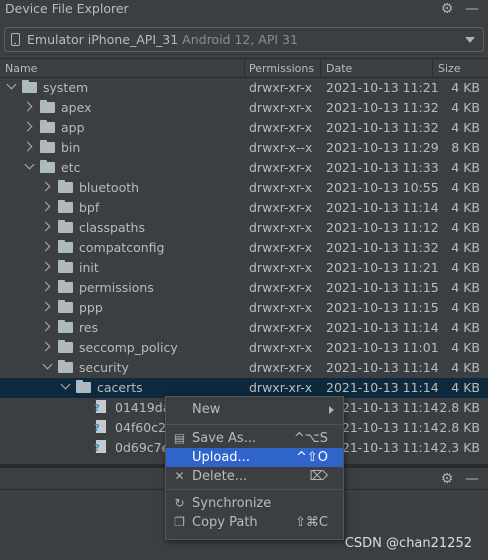 Image resolution: width=488 pixels, height=560 pixels. Describe the element at coordinates (240, 39) in the screenshot. I see `device-info: Android 12, API 31` at that location.